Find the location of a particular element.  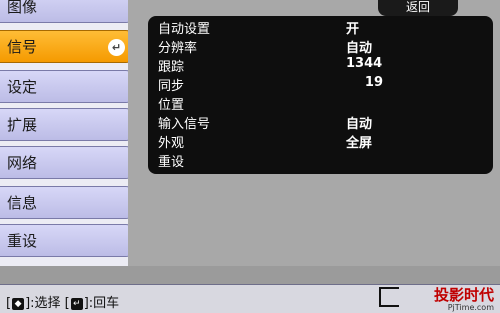

setting-label: 分辨率 is located at coordinates (178, 48).